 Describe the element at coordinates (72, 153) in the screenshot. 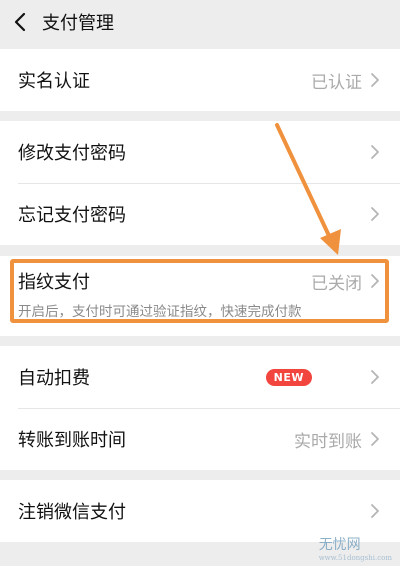

I see `change-password-label: 修改支付密码` at that location.